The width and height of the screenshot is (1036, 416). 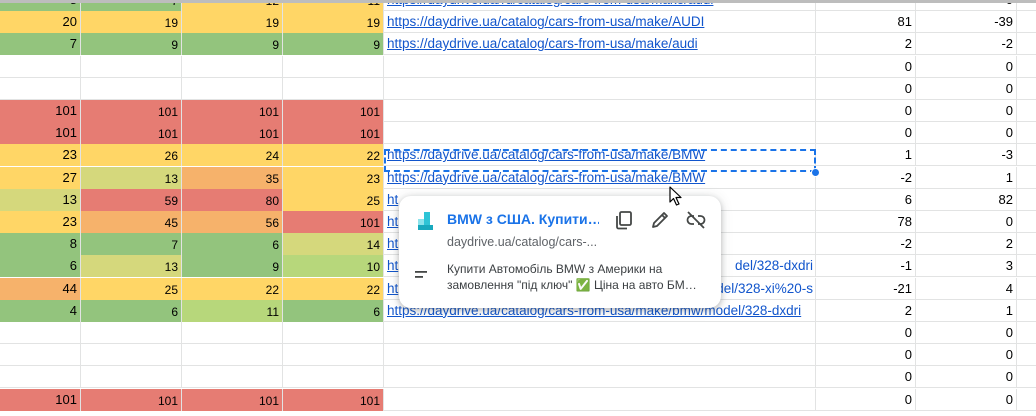 I want to click on cell-col-2: 101, so click(x=232, y=111).